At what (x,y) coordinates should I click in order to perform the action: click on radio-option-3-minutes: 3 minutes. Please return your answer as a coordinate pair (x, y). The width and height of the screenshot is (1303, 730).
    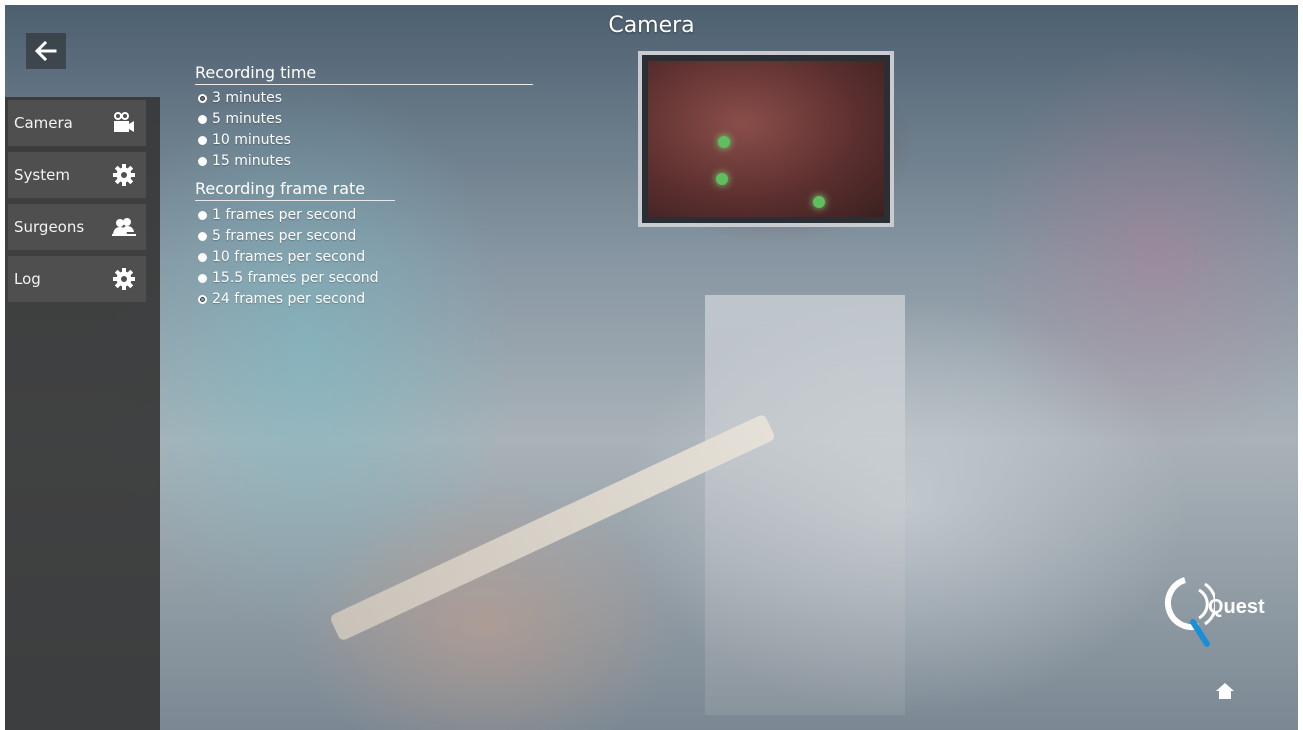
    Looking at the image, I should click on (240, 98).